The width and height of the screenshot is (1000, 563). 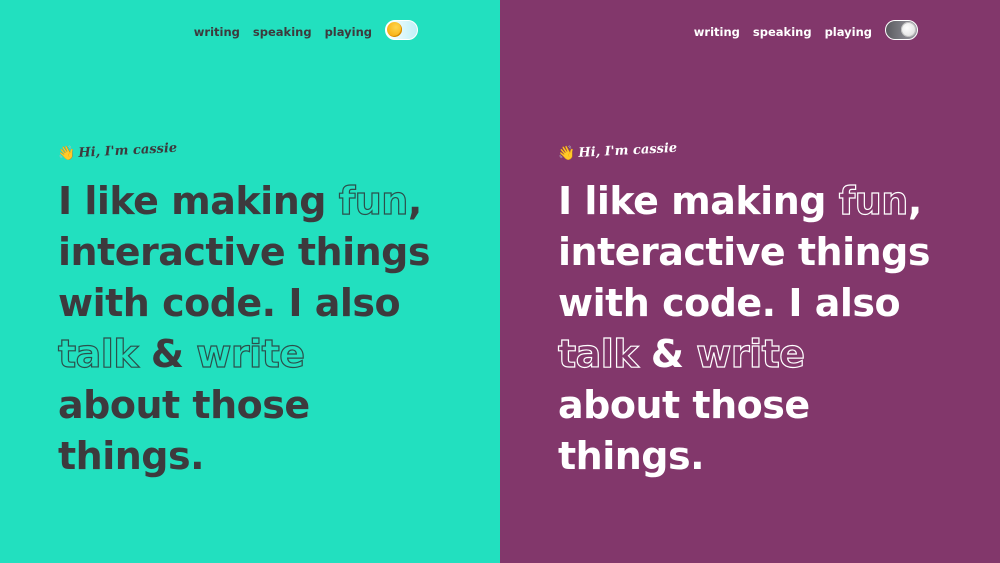 I want to click on moon-icon, so click(x=908, y=29).